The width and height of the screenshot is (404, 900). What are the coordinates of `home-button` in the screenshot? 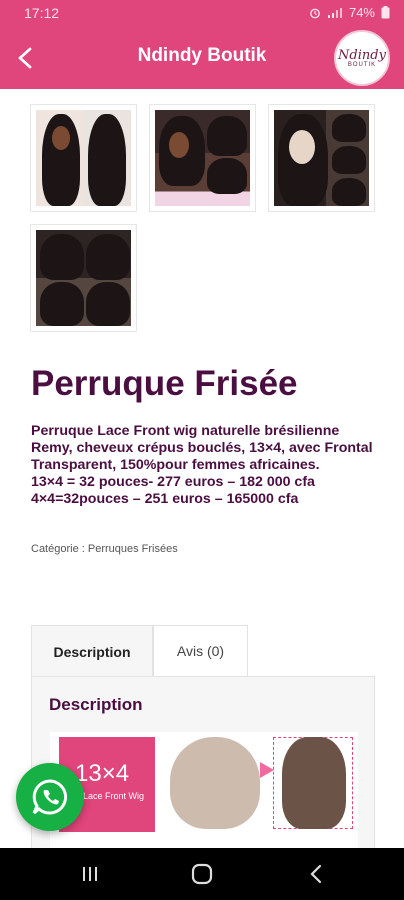 It's located at (202, 874).